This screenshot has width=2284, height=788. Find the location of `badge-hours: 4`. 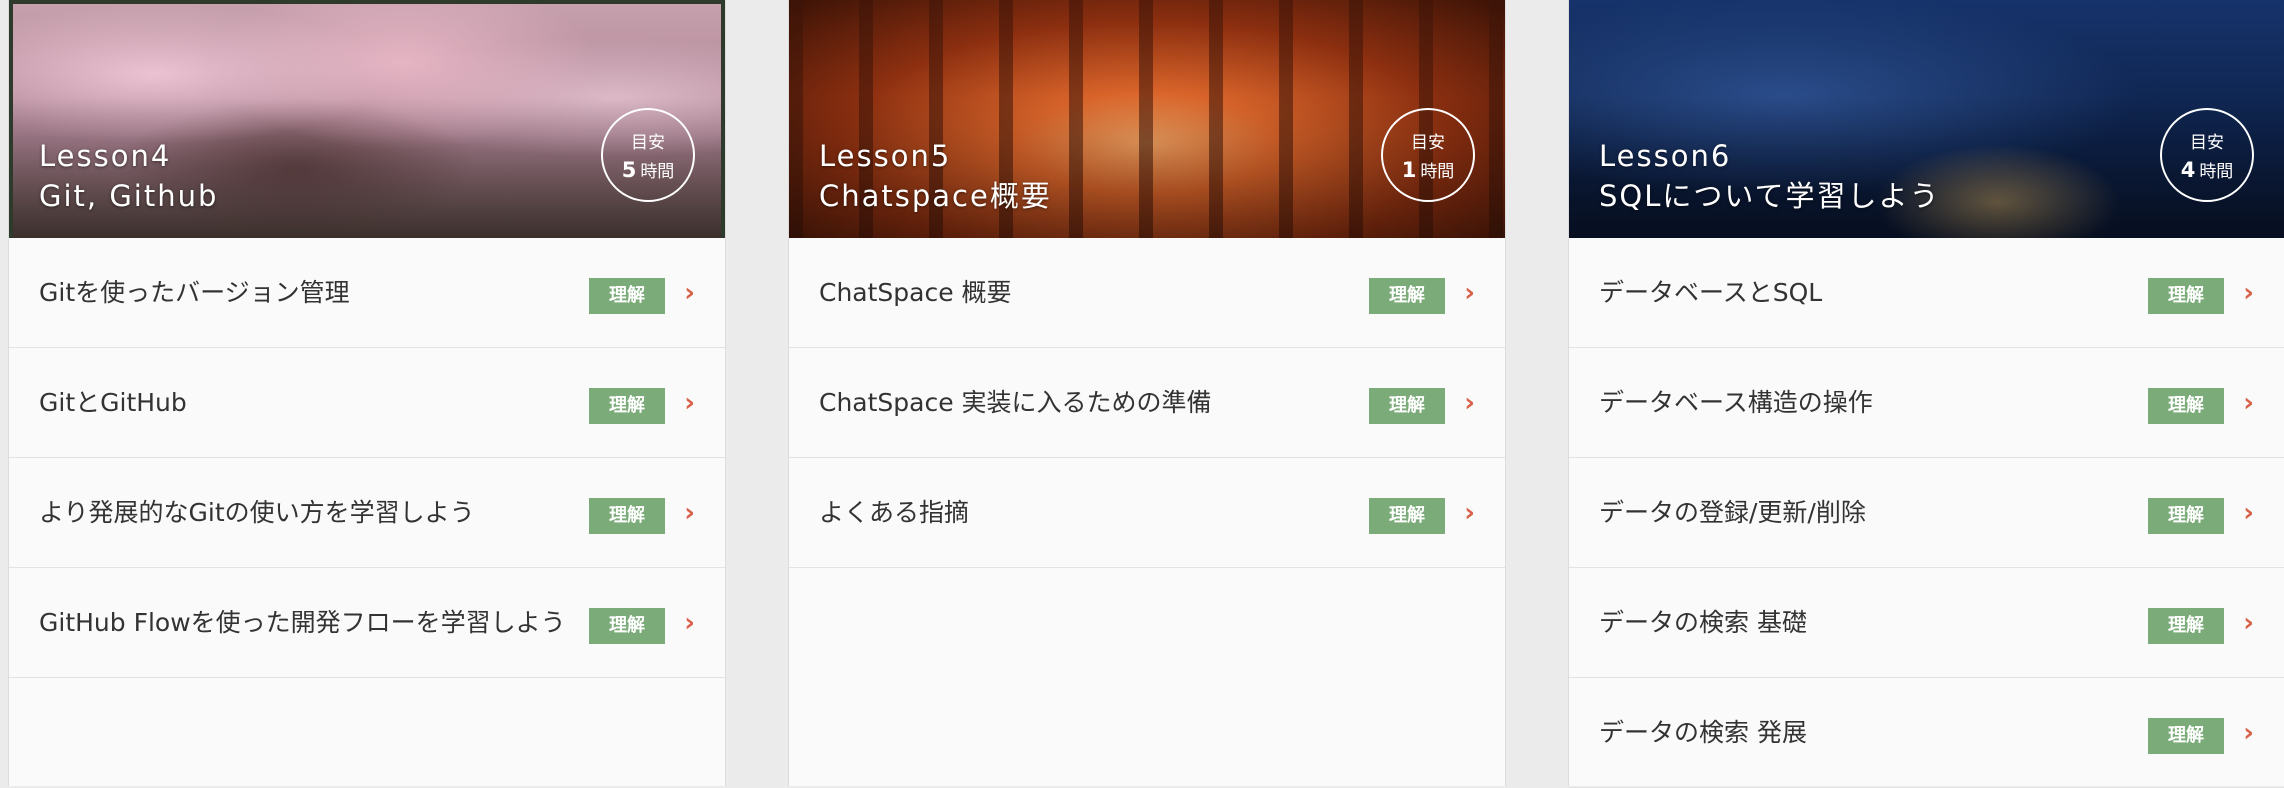

badge-hours: 4 is located at coordinates (2188, 170).